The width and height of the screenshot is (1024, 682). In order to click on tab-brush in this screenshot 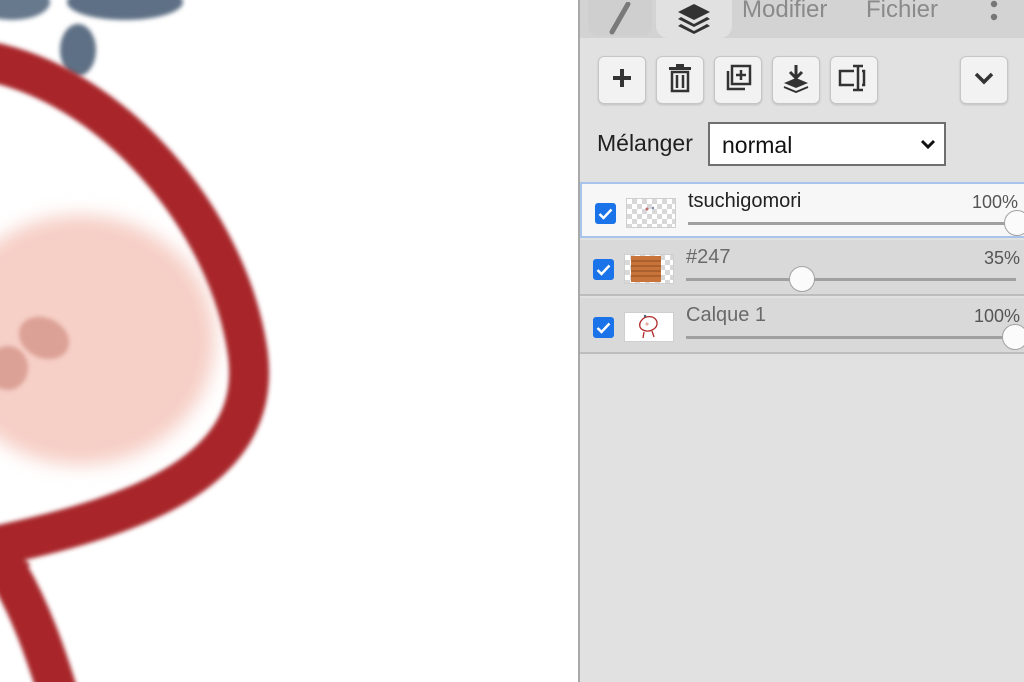, I will do `click(620, 18)`.